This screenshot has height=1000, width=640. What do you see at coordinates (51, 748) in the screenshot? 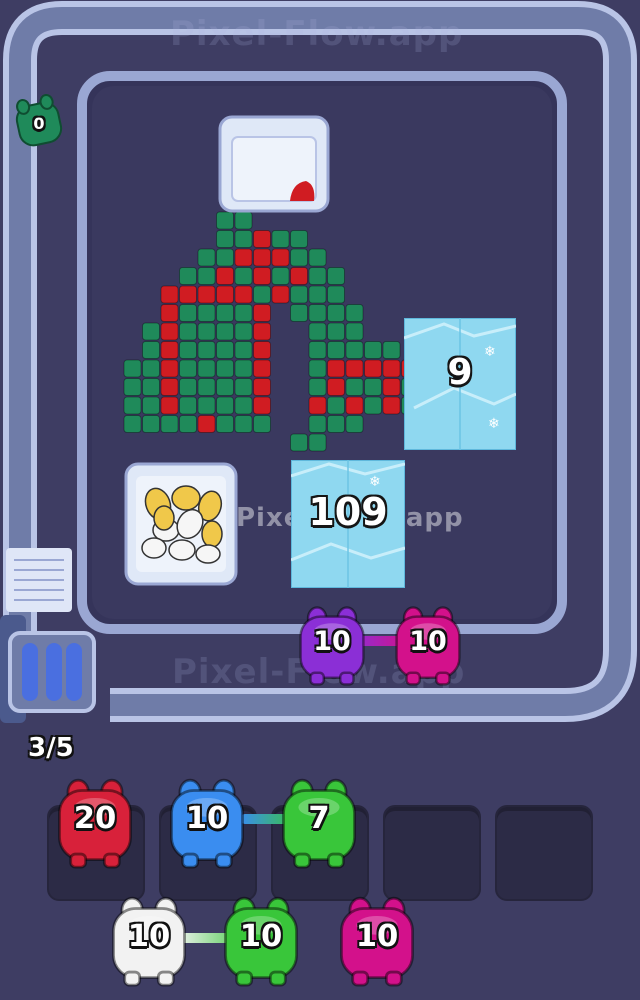
I see `queue-counter: 3/5` at bounding box center [51, 748].